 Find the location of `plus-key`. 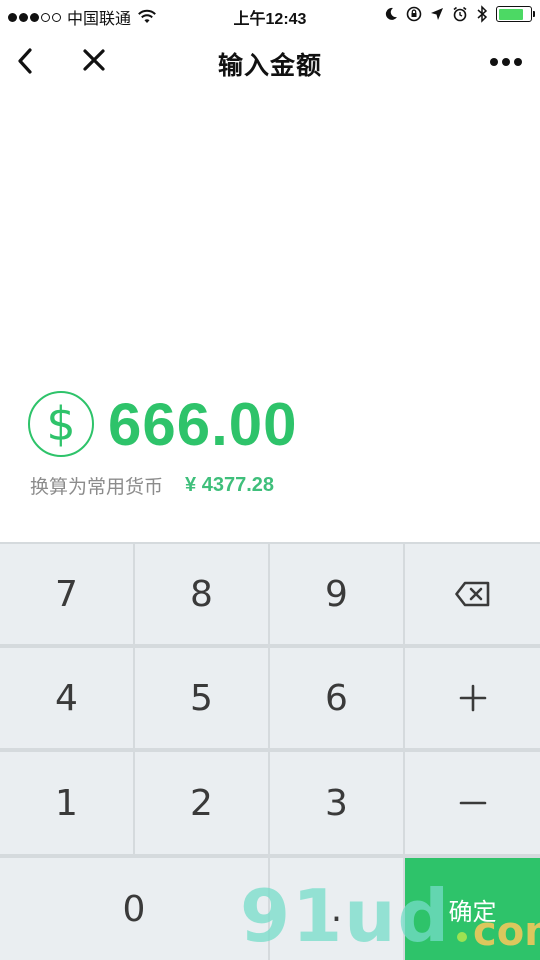

plus-key is located at coordinates (472, 698).